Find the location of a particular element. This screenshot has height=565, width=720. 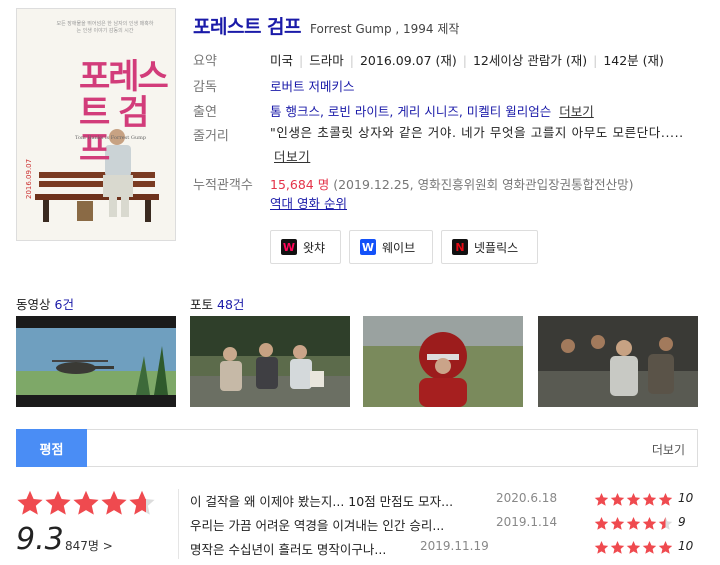

review-date: 2020.6.18 is located at coordinates (527, 498).